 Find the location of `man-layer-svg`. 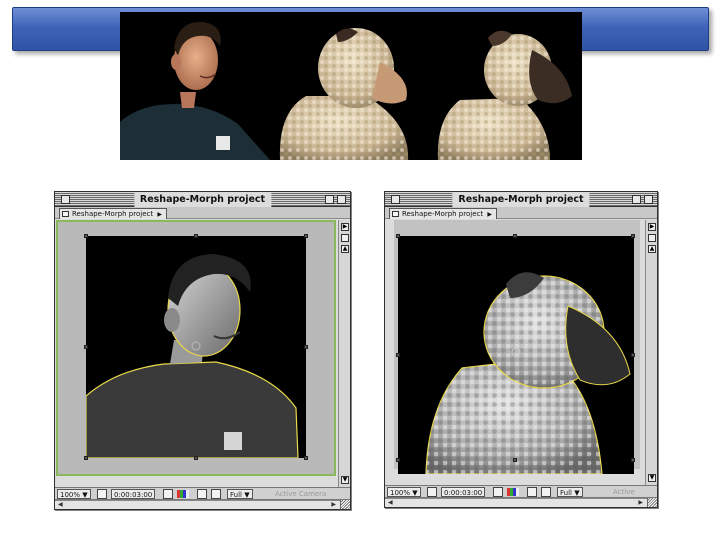

man-layer-svg is located at coordinates (192, 356).